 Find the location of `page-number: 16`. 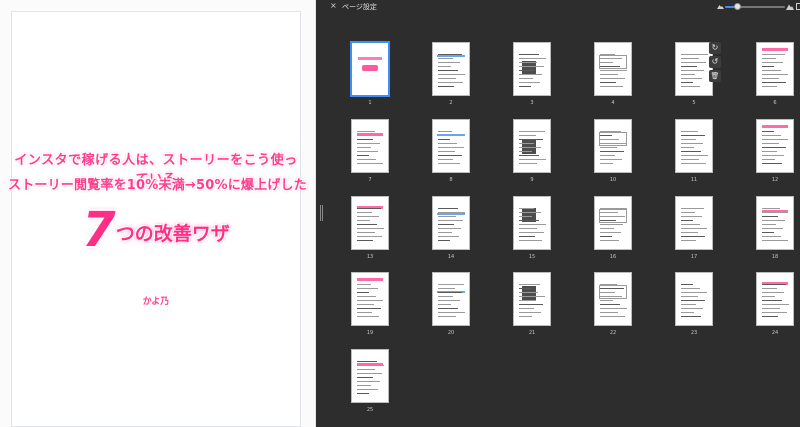

page-number: 16 is located at coordinates (613, 257).